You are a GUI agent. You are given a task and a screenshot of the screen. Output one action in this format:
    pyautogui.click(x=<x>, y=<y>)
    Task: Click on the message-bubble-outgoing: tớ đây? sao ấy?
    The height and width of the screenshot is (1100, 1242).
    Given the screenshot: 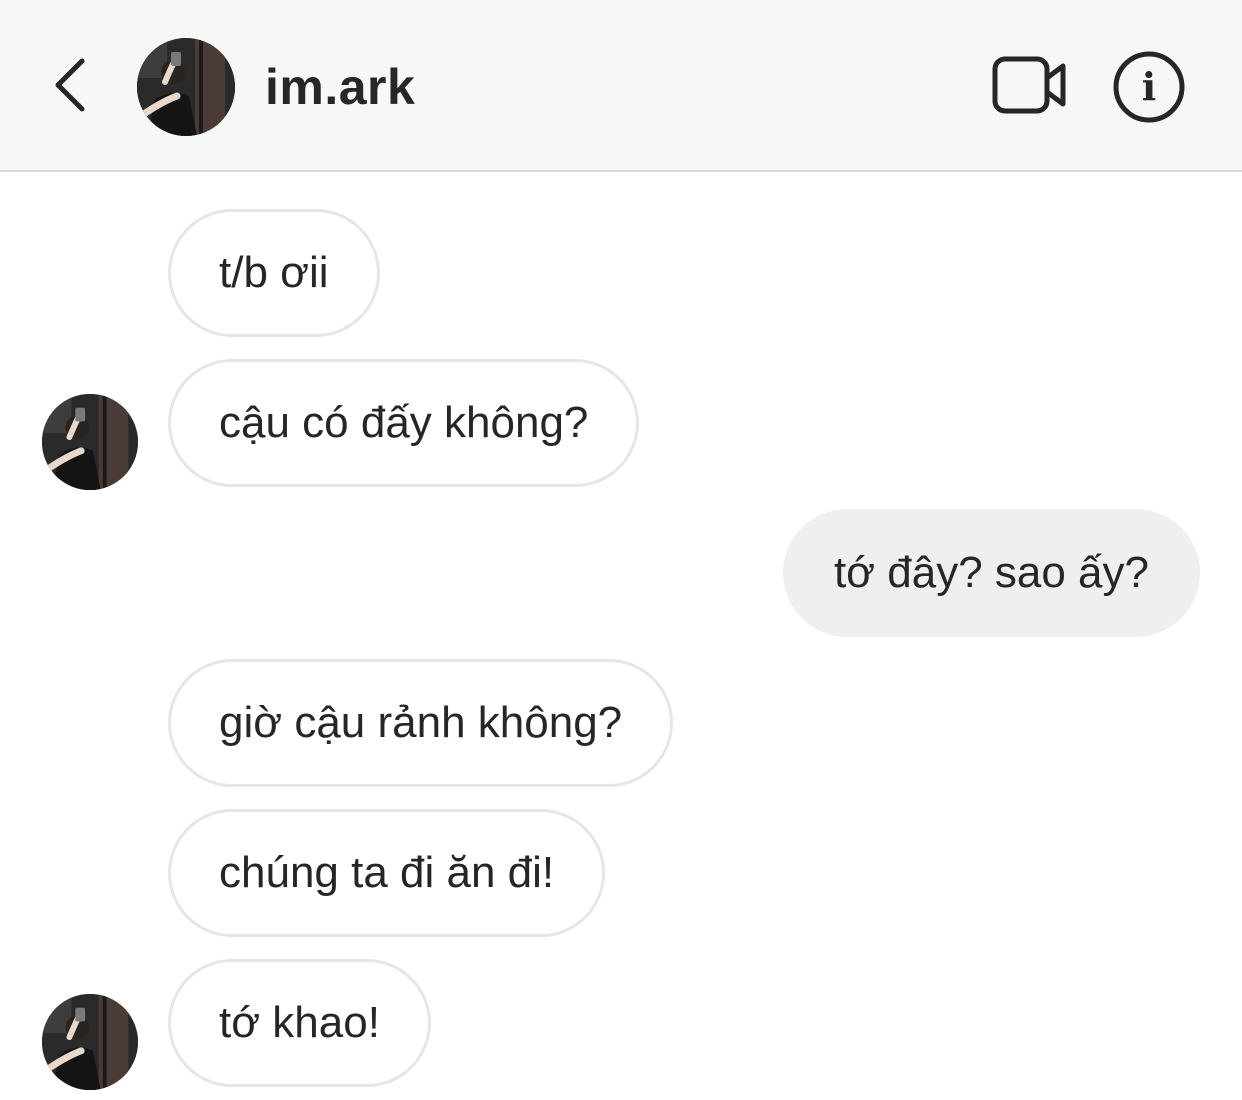 What is the action you would take?
    pyautogui.click(x=991, y=573)
    